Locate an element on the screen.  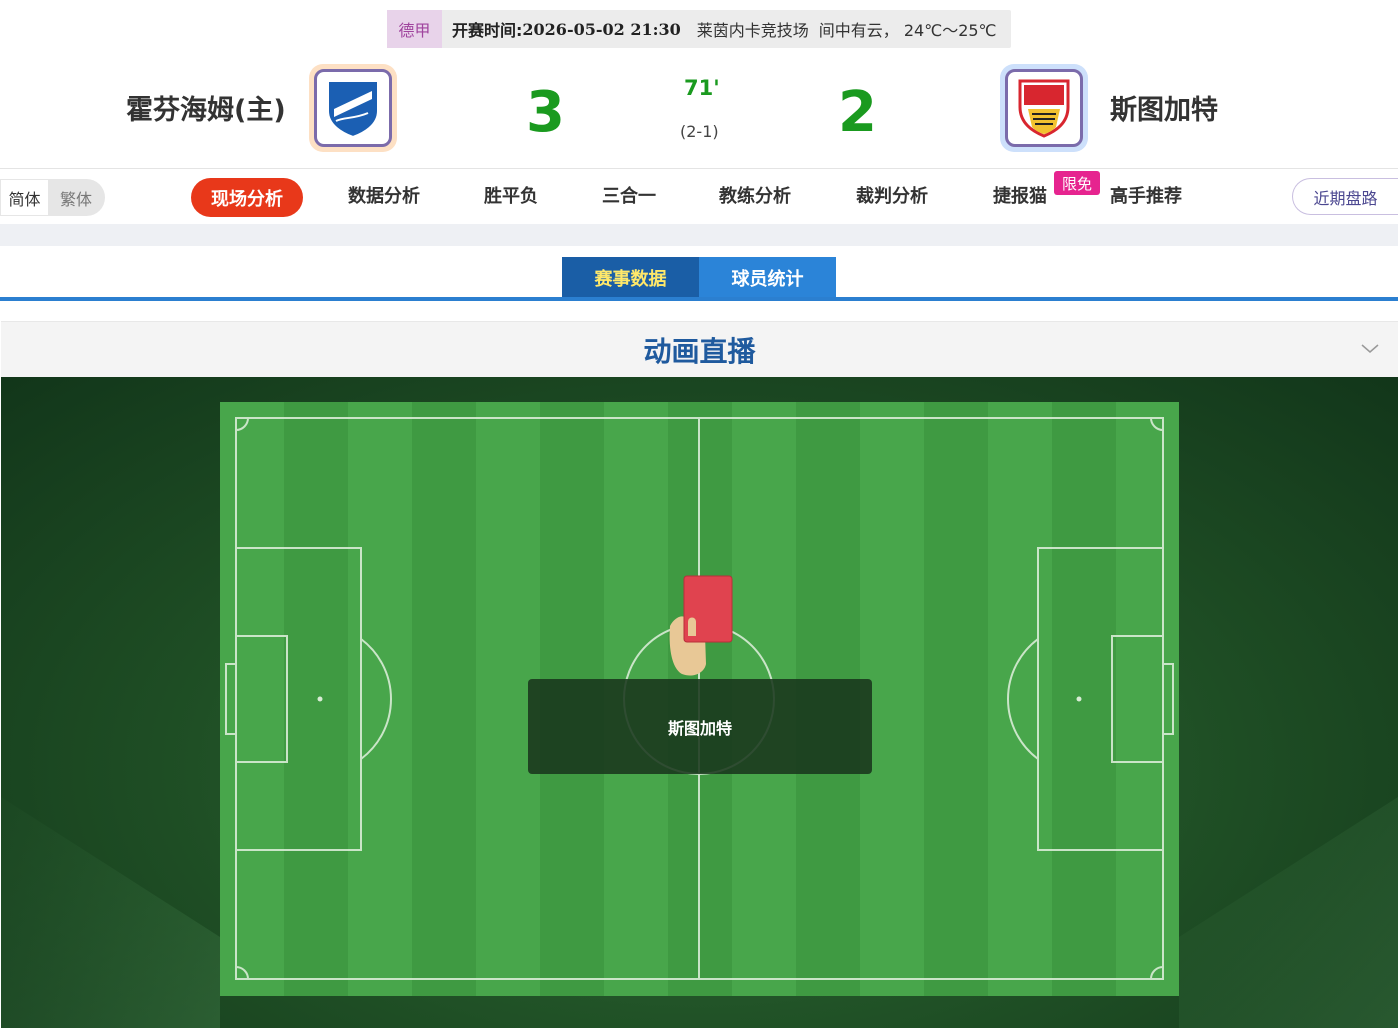
away-team-name: 斯图加特 is located at coordinates (1164, 107).